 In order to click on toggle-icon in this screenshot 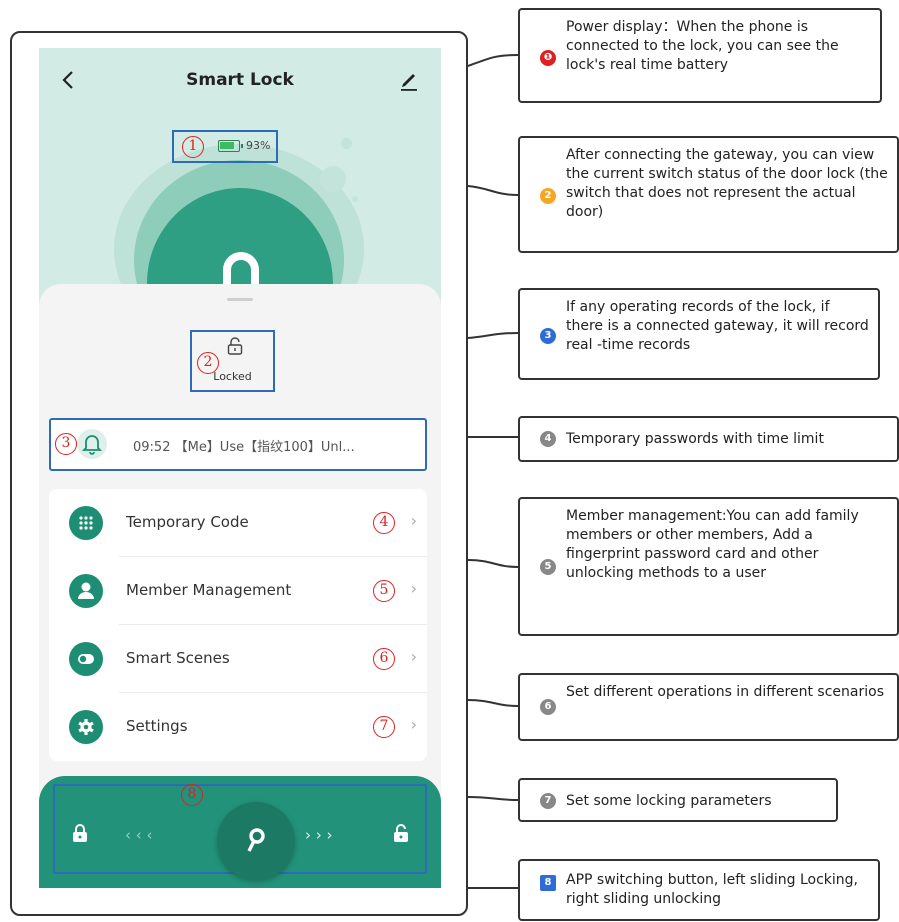, I will do `click(86, 659)`.